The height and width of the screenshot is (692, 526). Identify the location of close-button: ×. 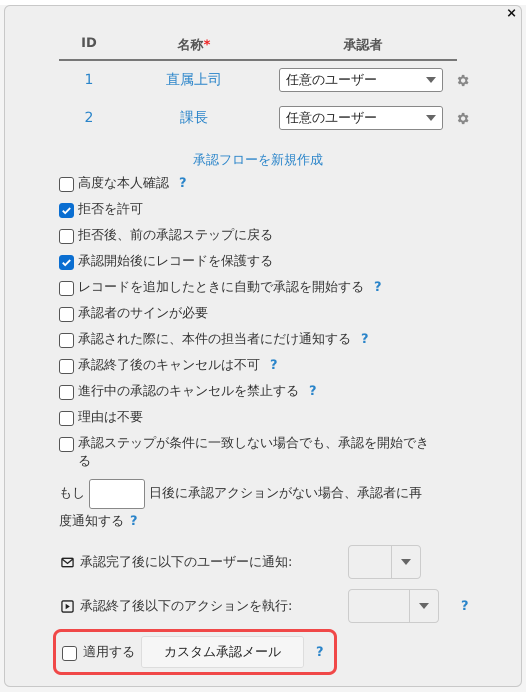
(511, 13).